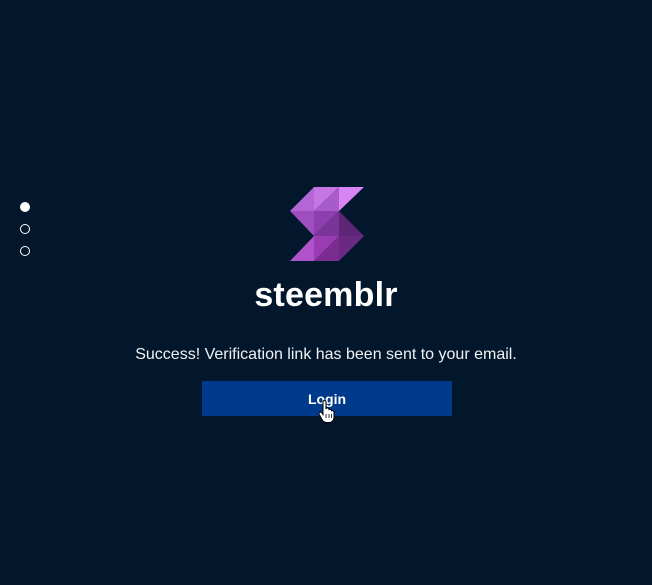 The width and height of the screenshot is (652, 585). Describe the element at coordinates (326, 295) in the screenshot. I see `brand-name: steemblr` at that location.